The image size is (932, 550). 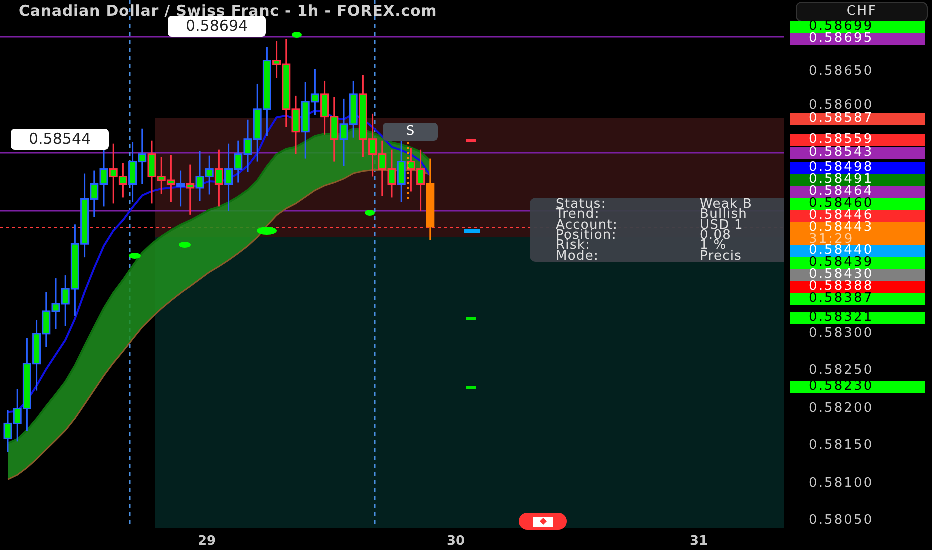 I want to click on price-badge: 0.58446, so click(x=857, y=216).